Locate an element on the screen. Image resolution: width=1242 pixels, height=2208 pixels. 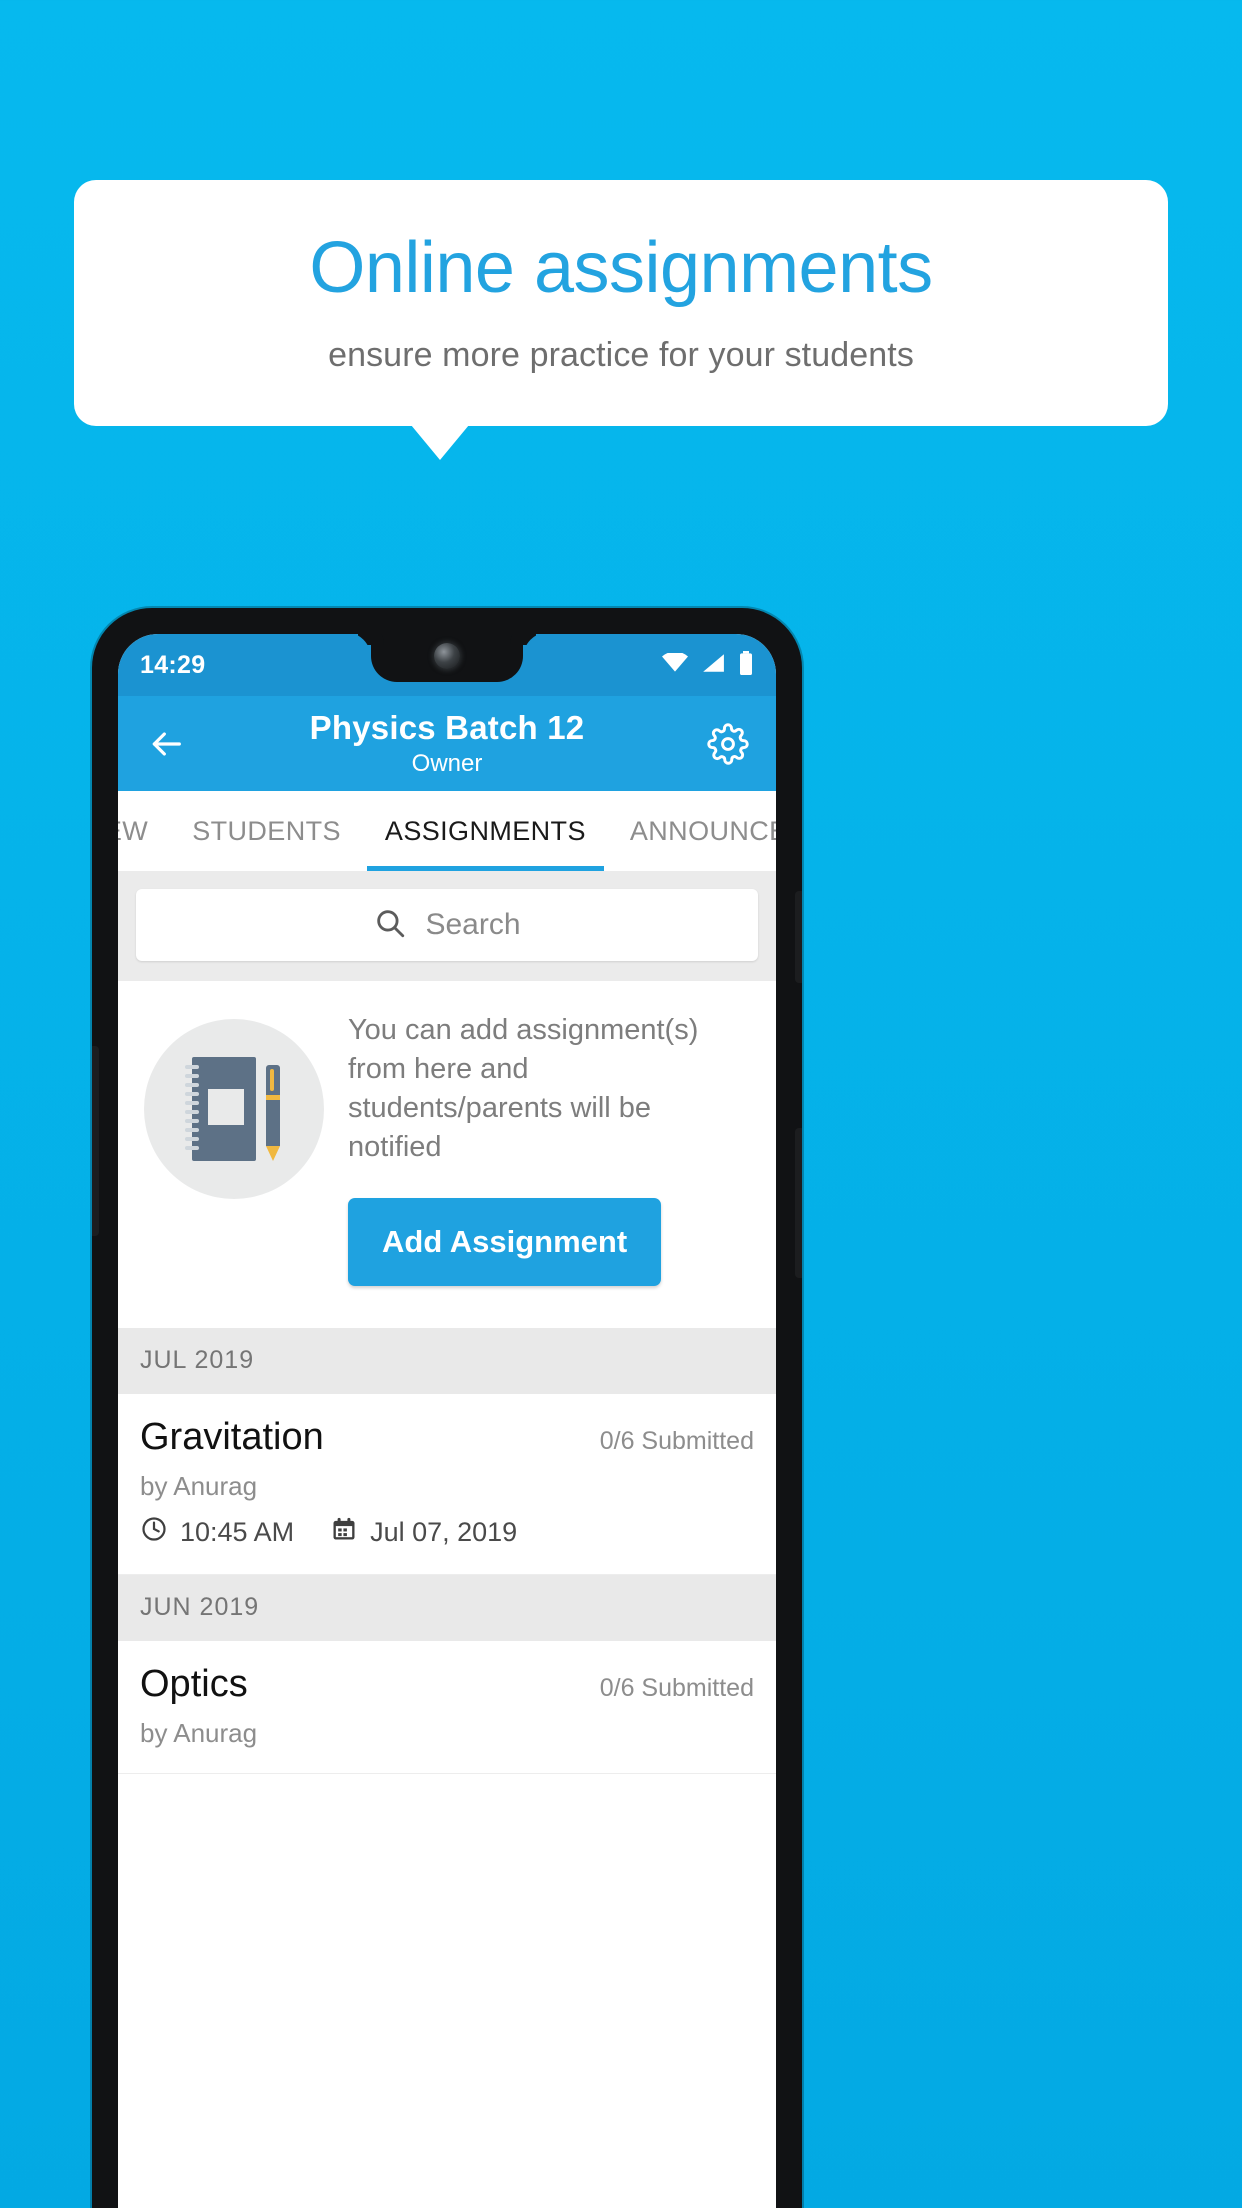
search-placeholder: Search is located at coordinates (473, 924).